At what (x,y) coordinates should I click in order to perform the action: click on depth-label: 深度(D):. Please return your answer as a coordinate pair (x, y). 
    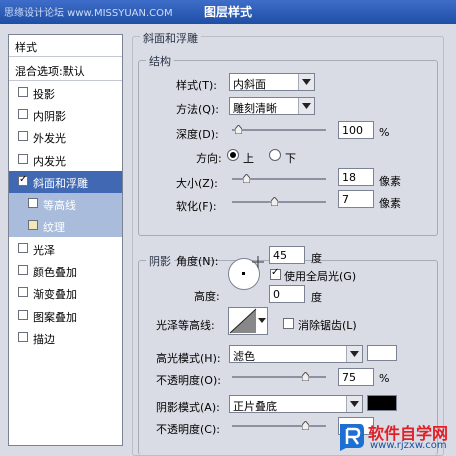
    Looking at the image, I should click on (197, 134).